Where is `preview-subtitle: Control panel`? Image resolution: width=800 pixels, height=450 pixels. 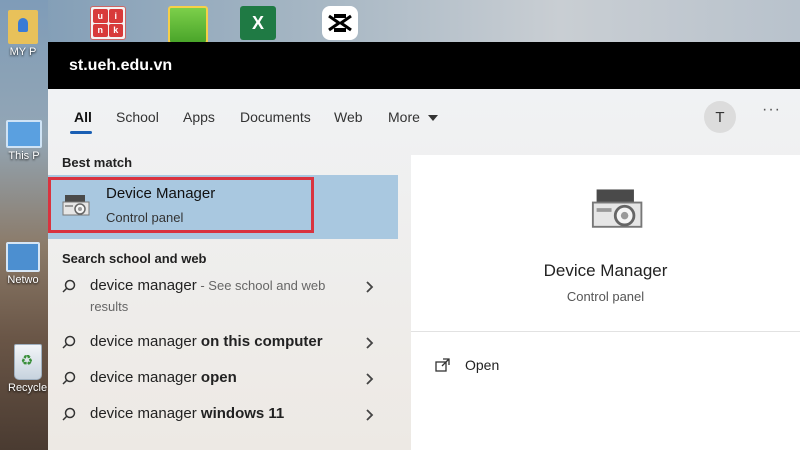 preview-subtitle: Control panel is located at coordinates (605, 296).